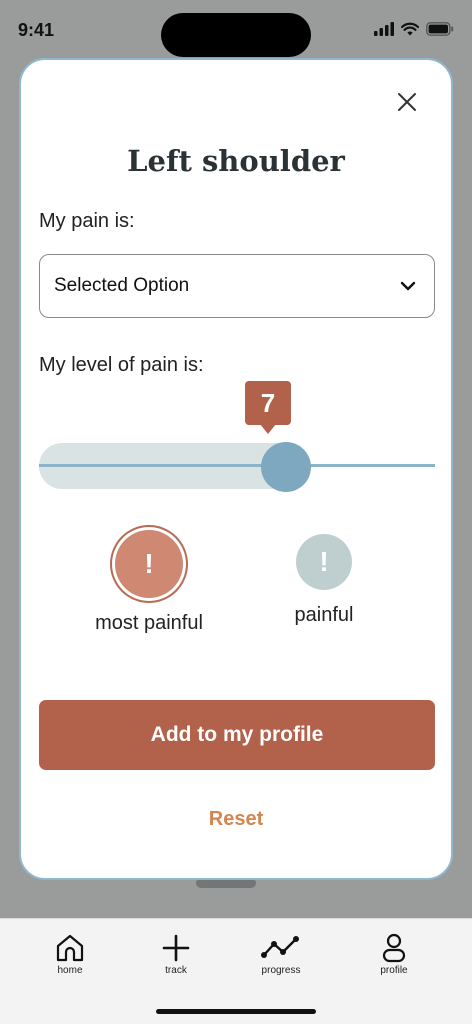  I want to click on modal-title: Left shoulder, so click(236, 161).